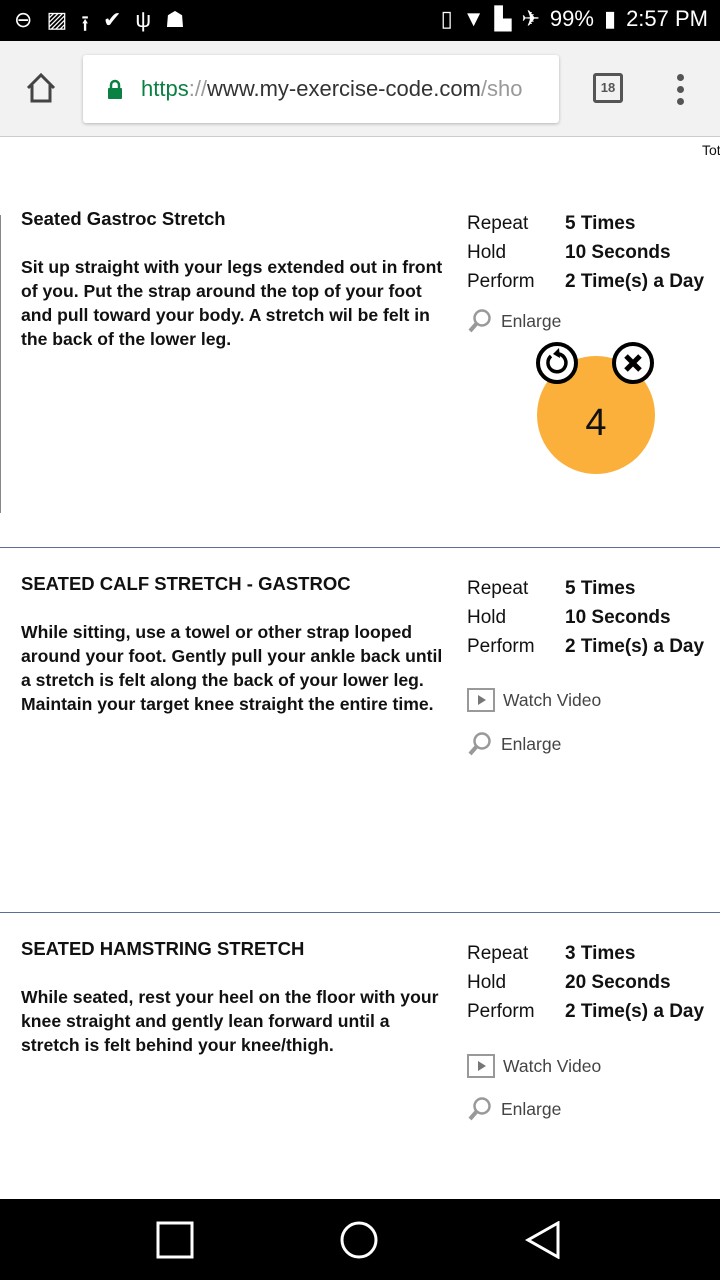 The image size is (720, 1280). What do you see at coordinates (571, 18) in the screenshot?
I see `battery-text: 99%` at bounding box center [571, 18].